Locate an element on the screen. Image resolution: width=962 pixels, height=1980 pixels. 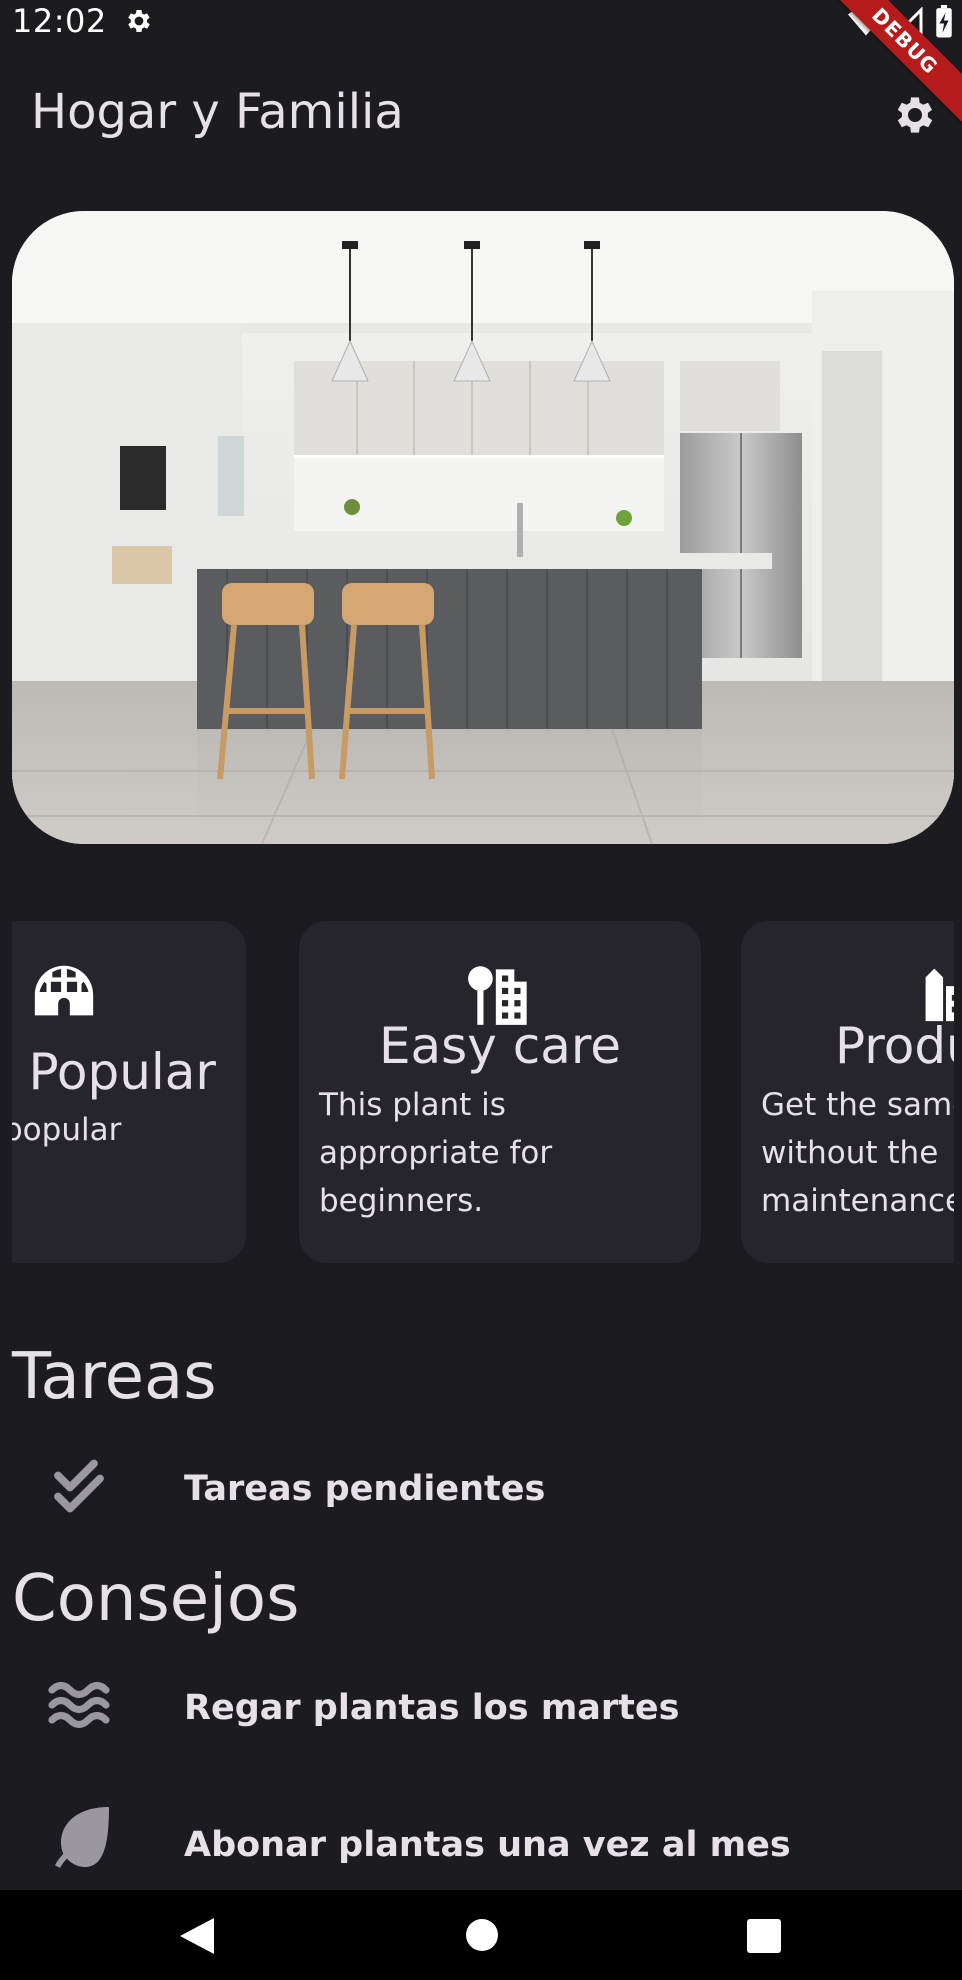
list-item-label: Tareas pendientes is located at coordinates (365, 1489).